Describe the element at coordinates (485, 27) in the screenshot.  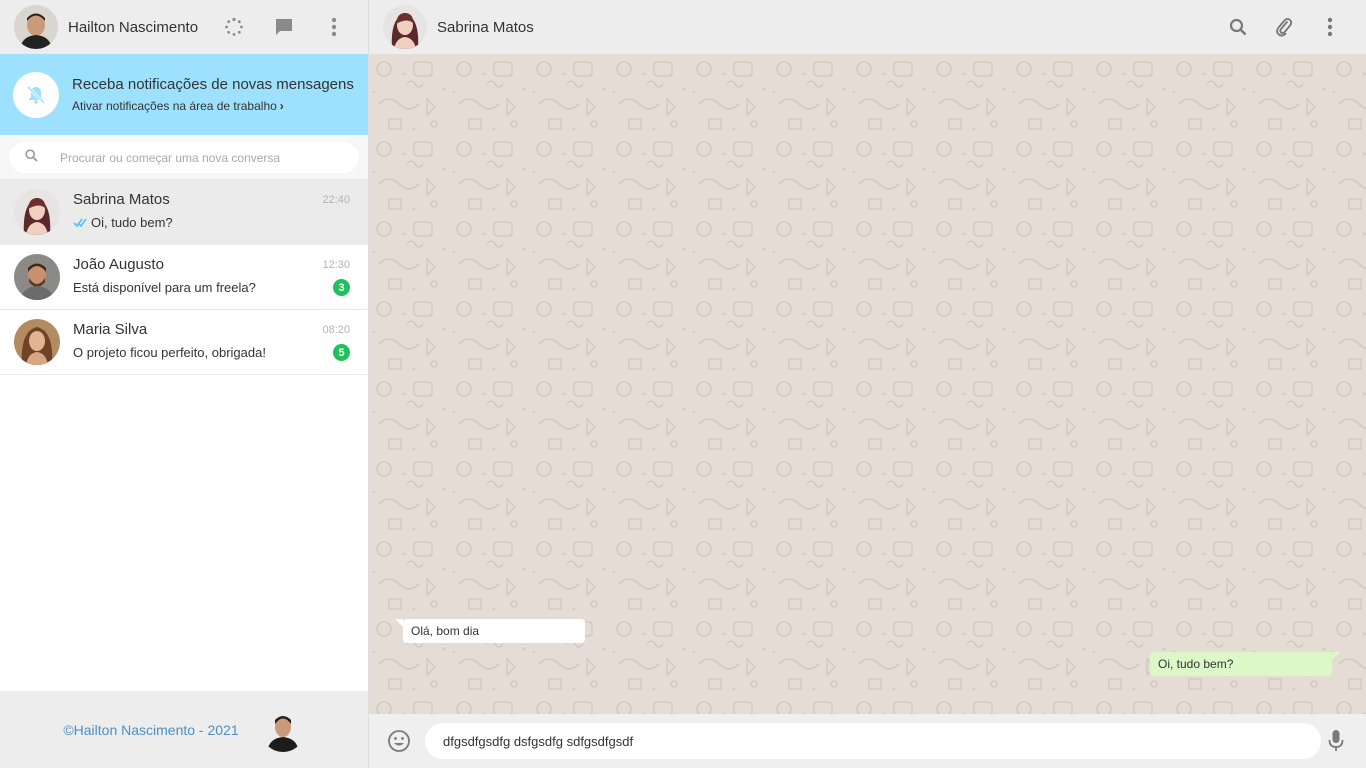
I see `chat-contact-name: Sabrina Matos` at that location.